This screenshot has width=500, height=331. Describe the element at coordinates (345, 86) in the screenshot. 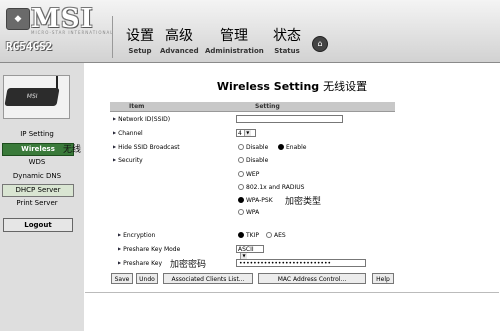

I see `page-title-zh: 无线设置` at that location.